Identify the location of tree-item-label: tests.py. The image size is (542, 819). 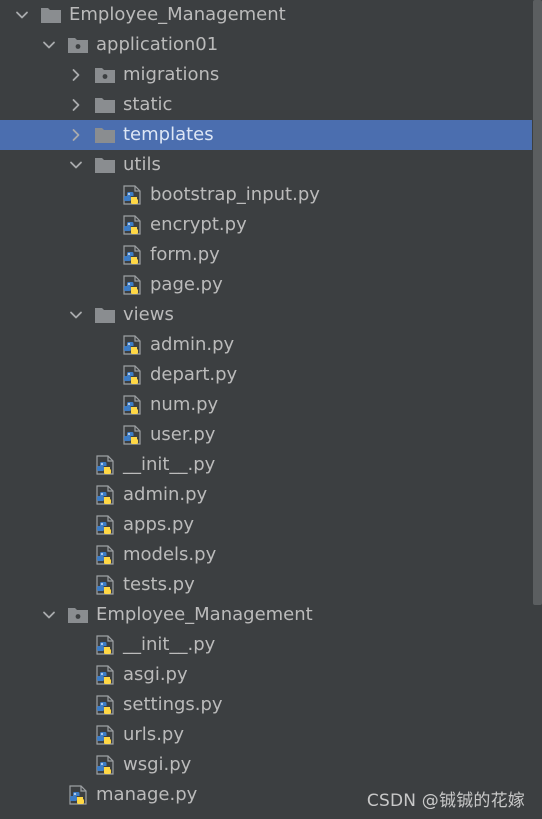
(159, 584).